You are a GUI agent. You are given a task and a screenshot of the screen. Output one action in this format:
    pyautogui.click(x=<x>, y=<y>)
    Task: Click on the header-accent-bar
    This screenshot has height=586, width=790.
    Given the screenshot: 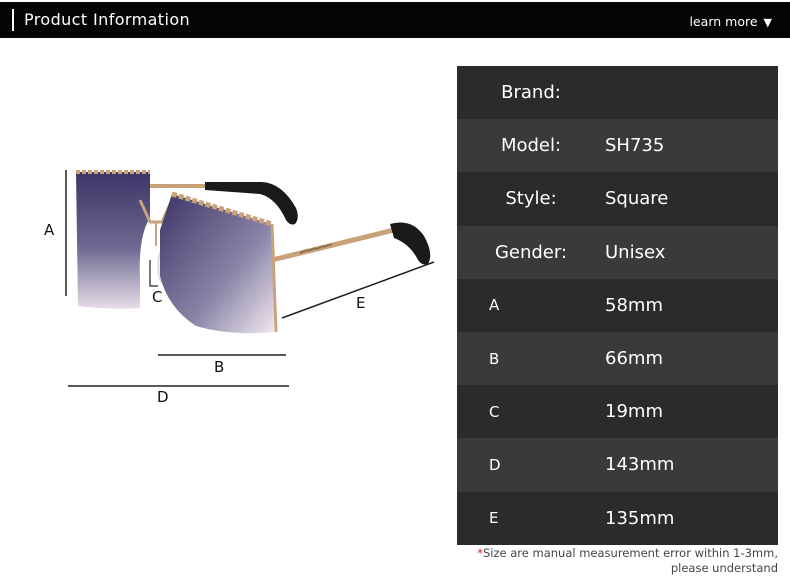 What is the action you would take?
    pyautogui.click(x=13, y=20)
    